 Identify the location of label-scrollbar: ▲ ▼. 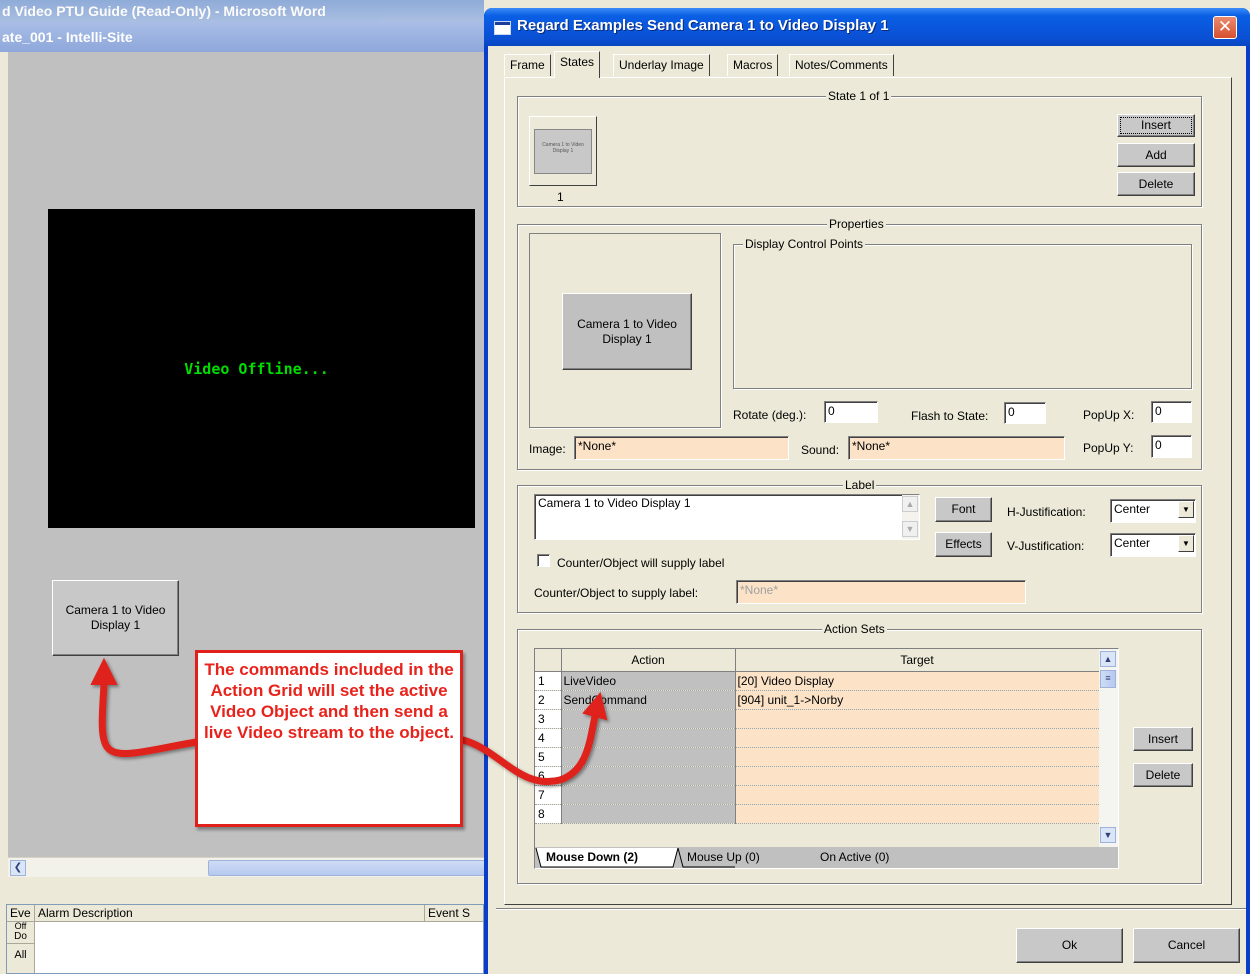
(910, 517).